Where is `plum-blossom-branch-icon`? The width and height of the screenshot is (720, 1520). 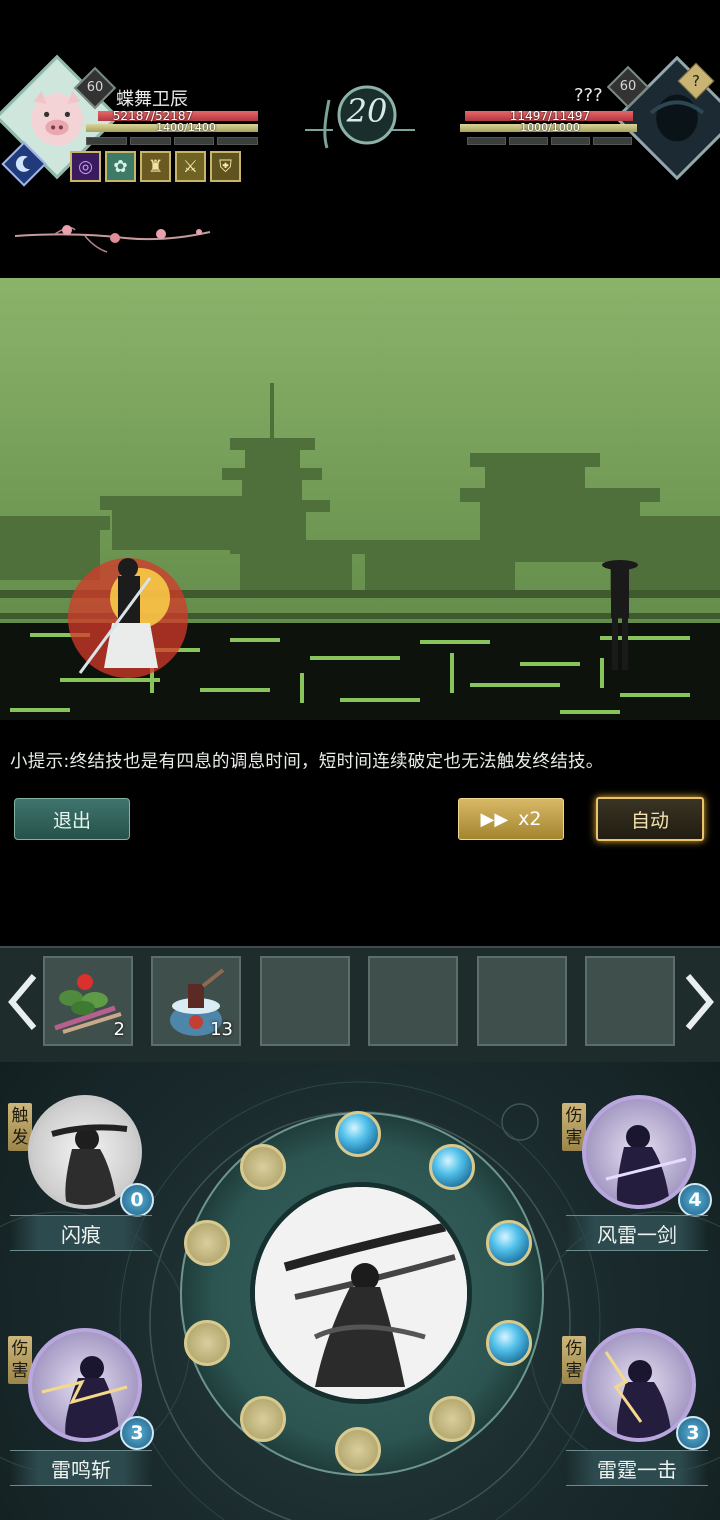
plum-blossom-branch-icon is located at coordinates (113, 239).